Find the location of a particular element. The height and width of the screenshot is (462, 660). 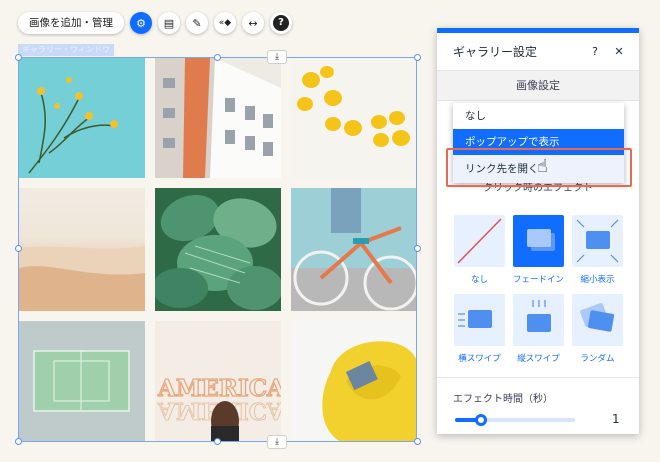

settings-button: ⚙ is located at coordinates (141, 23).